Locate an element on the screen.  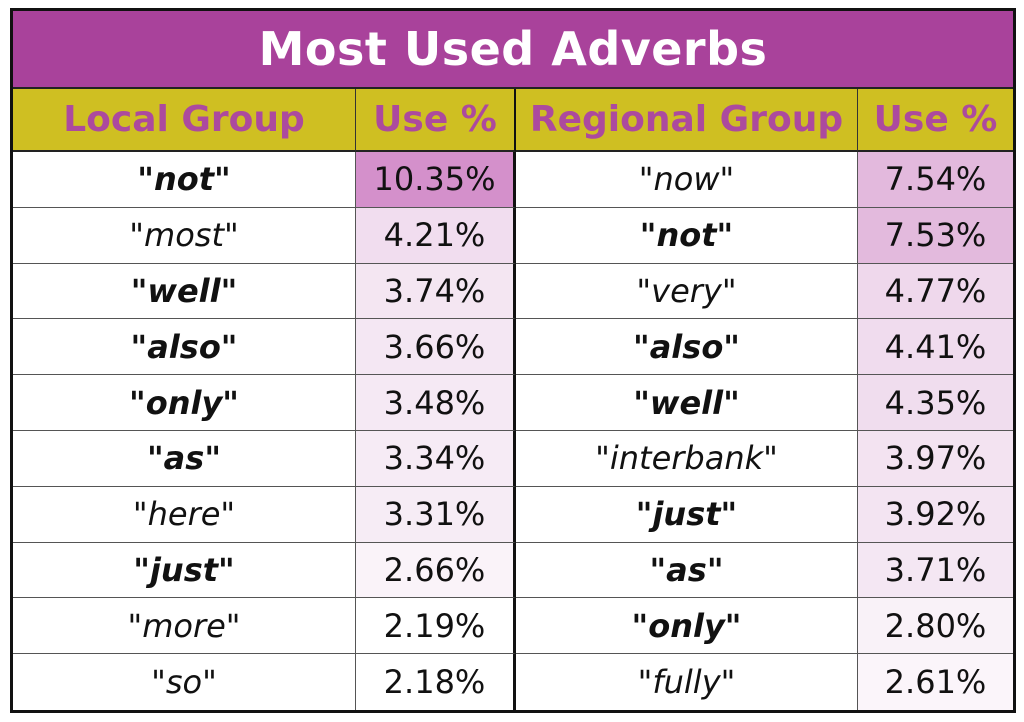
local-pct-cell: 2.66% is located at coordinates (436, 570).